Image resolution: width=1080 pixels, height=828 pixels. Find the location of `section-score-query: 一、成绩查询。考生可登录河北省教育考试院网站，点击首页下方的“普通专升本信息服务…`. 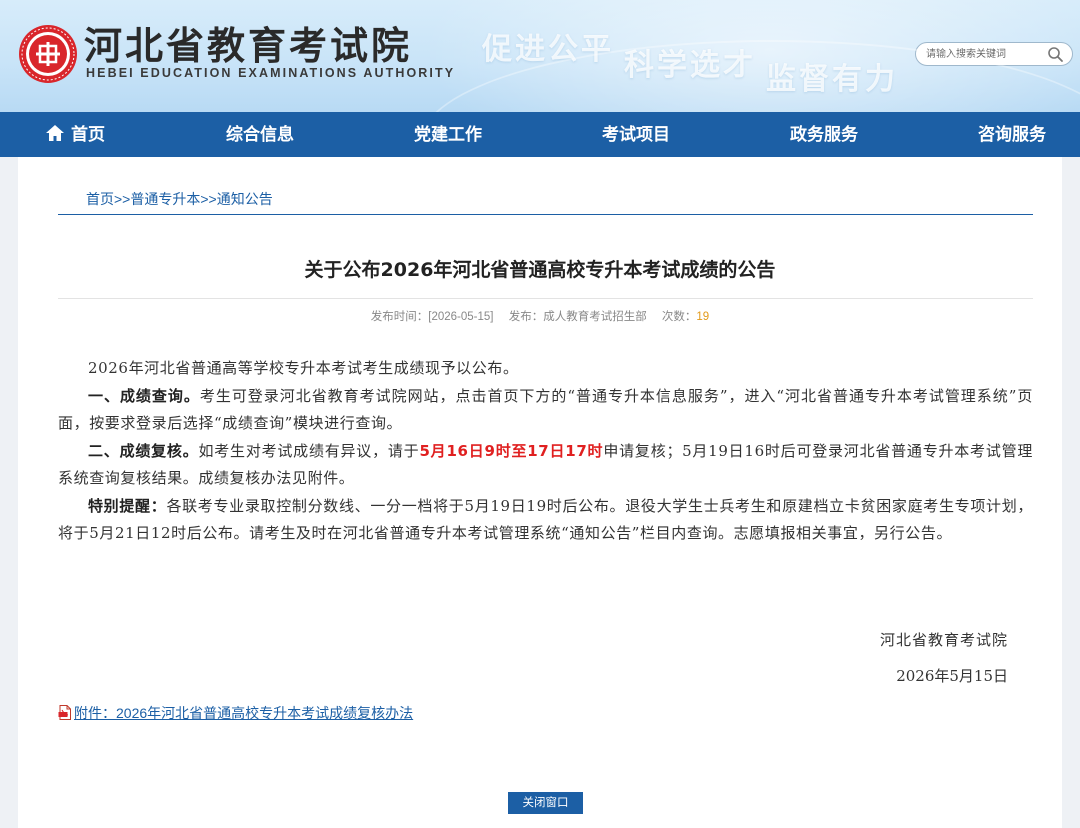

section-score-query: 一、成绩查询。考生可登录河北省教育考试院网站，点击首页下方的“普通专升本信息服务… is located at coordinates (545, 410).